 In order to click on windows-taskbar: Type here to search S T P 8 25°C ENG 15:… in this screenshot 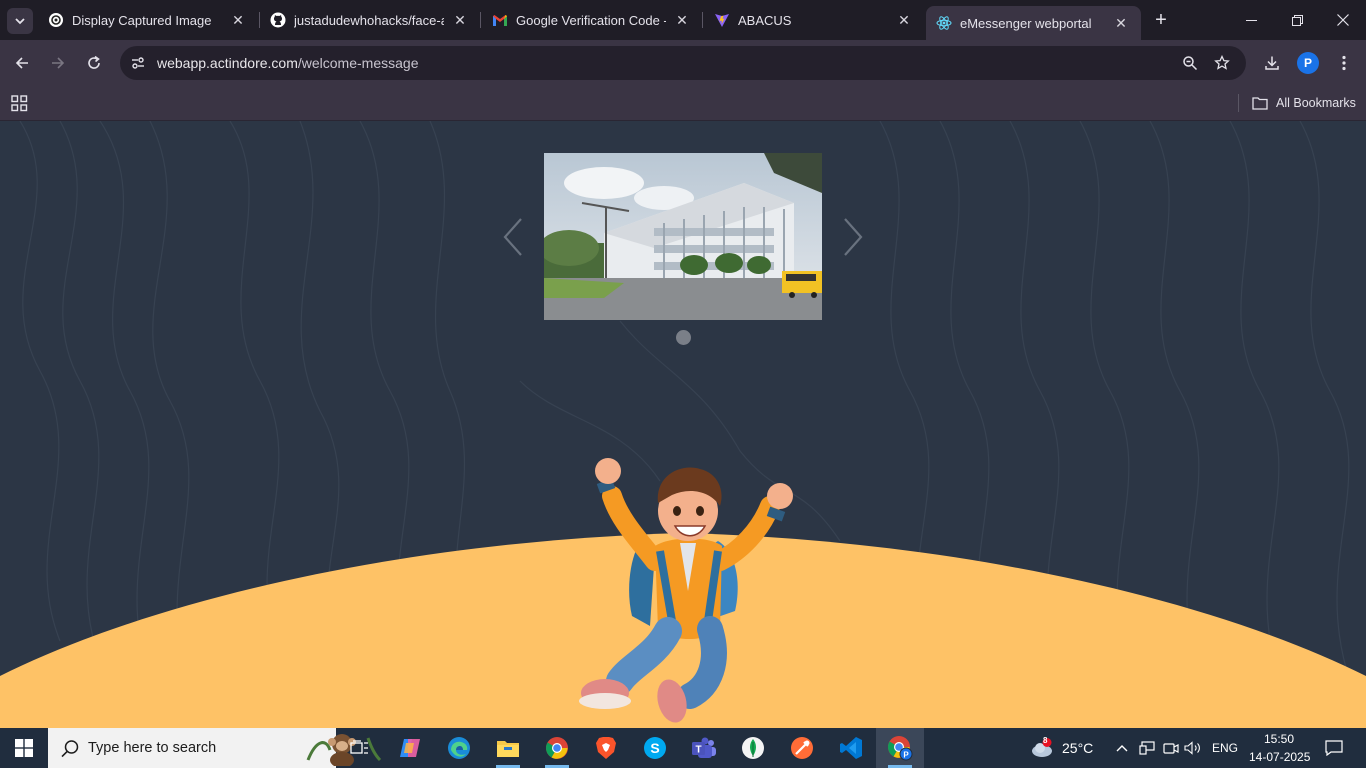, I will do `click(683, 748)`.